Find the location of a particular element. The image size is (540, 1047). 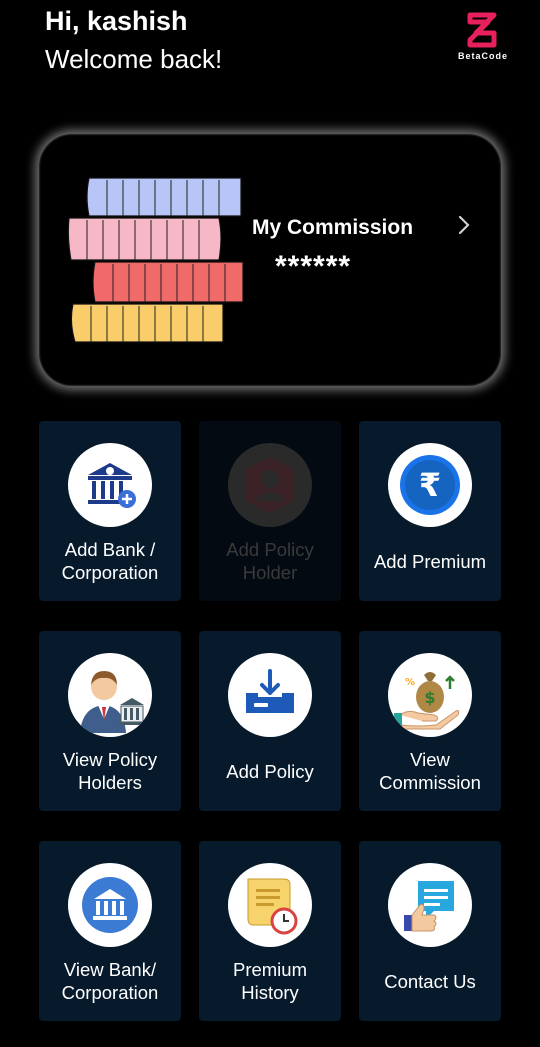

greeting: Hi, kashish is located at coordinates (116, 21).